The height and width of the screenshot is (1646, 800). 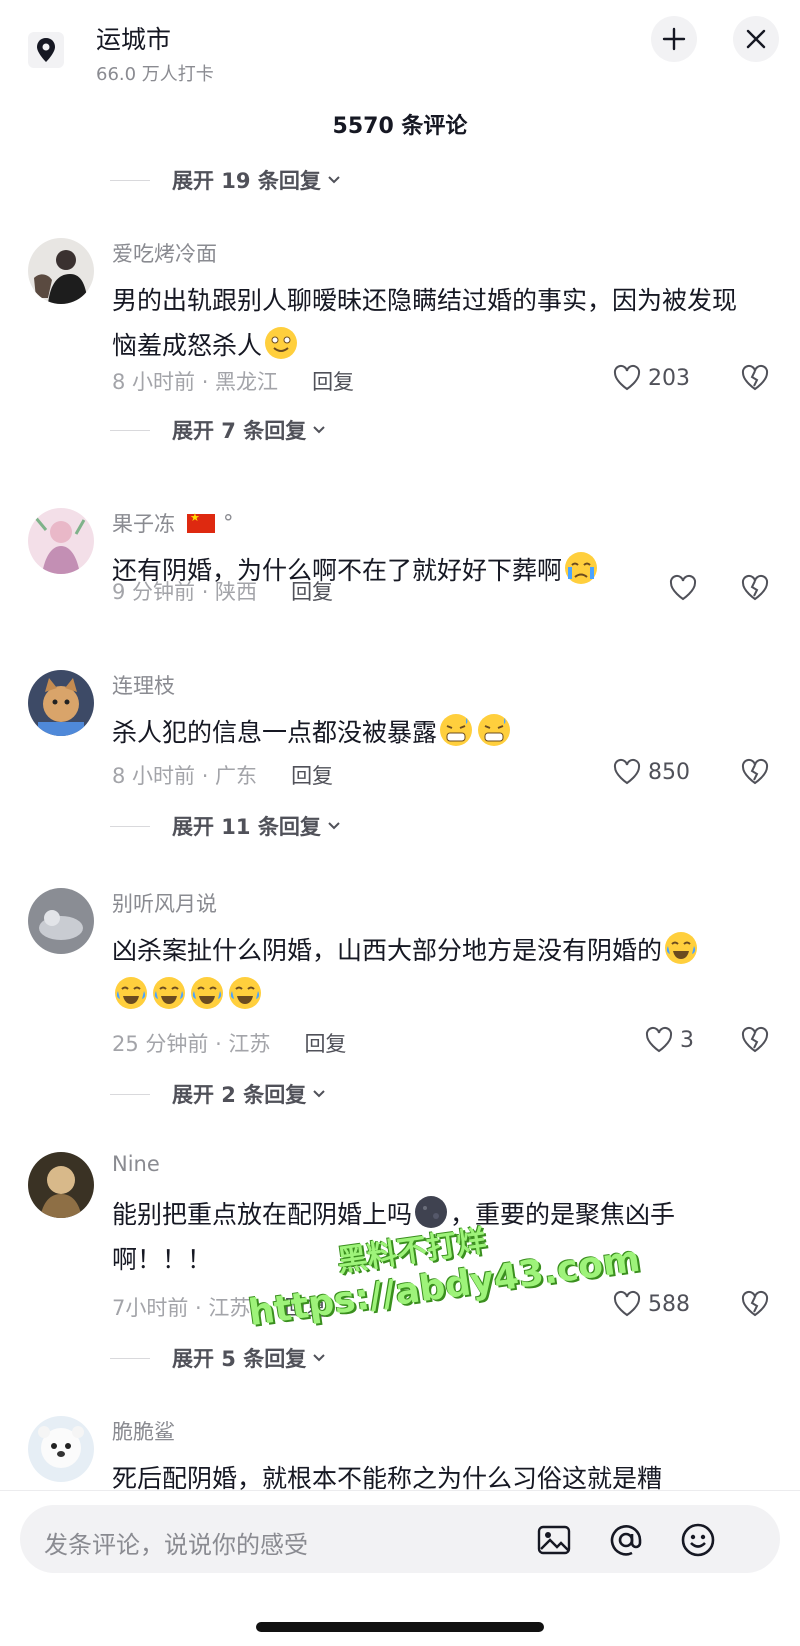 I want to click on comment-text-body: 能别把重点放在配阴婚上吗, so click(x=262, y=1214).